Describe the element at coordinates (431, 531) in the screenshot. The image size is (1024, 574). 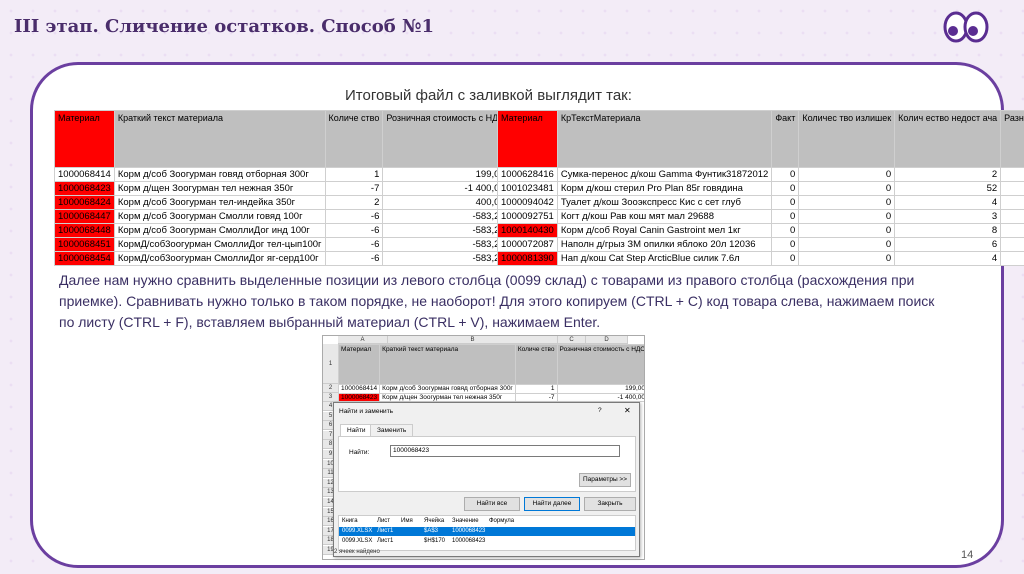
I see `result-cell: $A$3` at that location.